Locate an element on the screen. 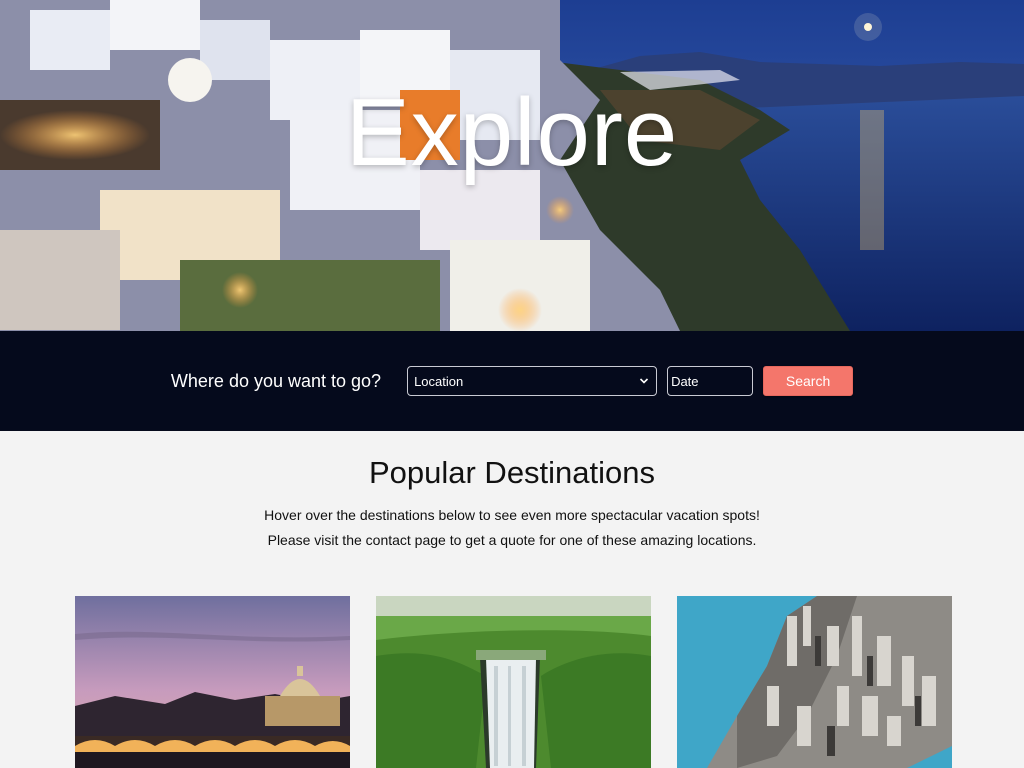 This screenshot has width=1024, height=768. destination-image-new-york is located at coordinates (814, 682).